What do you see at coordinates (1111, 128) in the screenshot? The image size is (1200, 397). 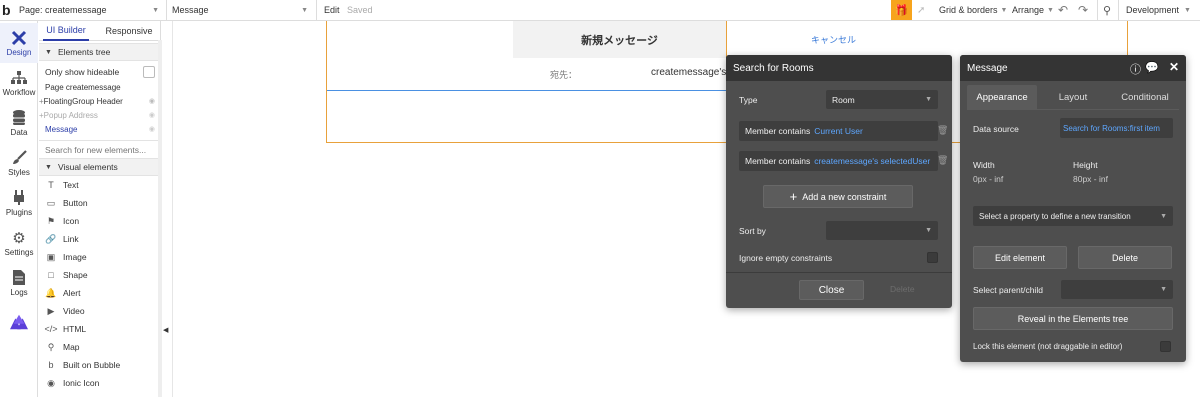 I see `data-source-value: Search for Rooms:first item` at bounding box center [1111, 128].